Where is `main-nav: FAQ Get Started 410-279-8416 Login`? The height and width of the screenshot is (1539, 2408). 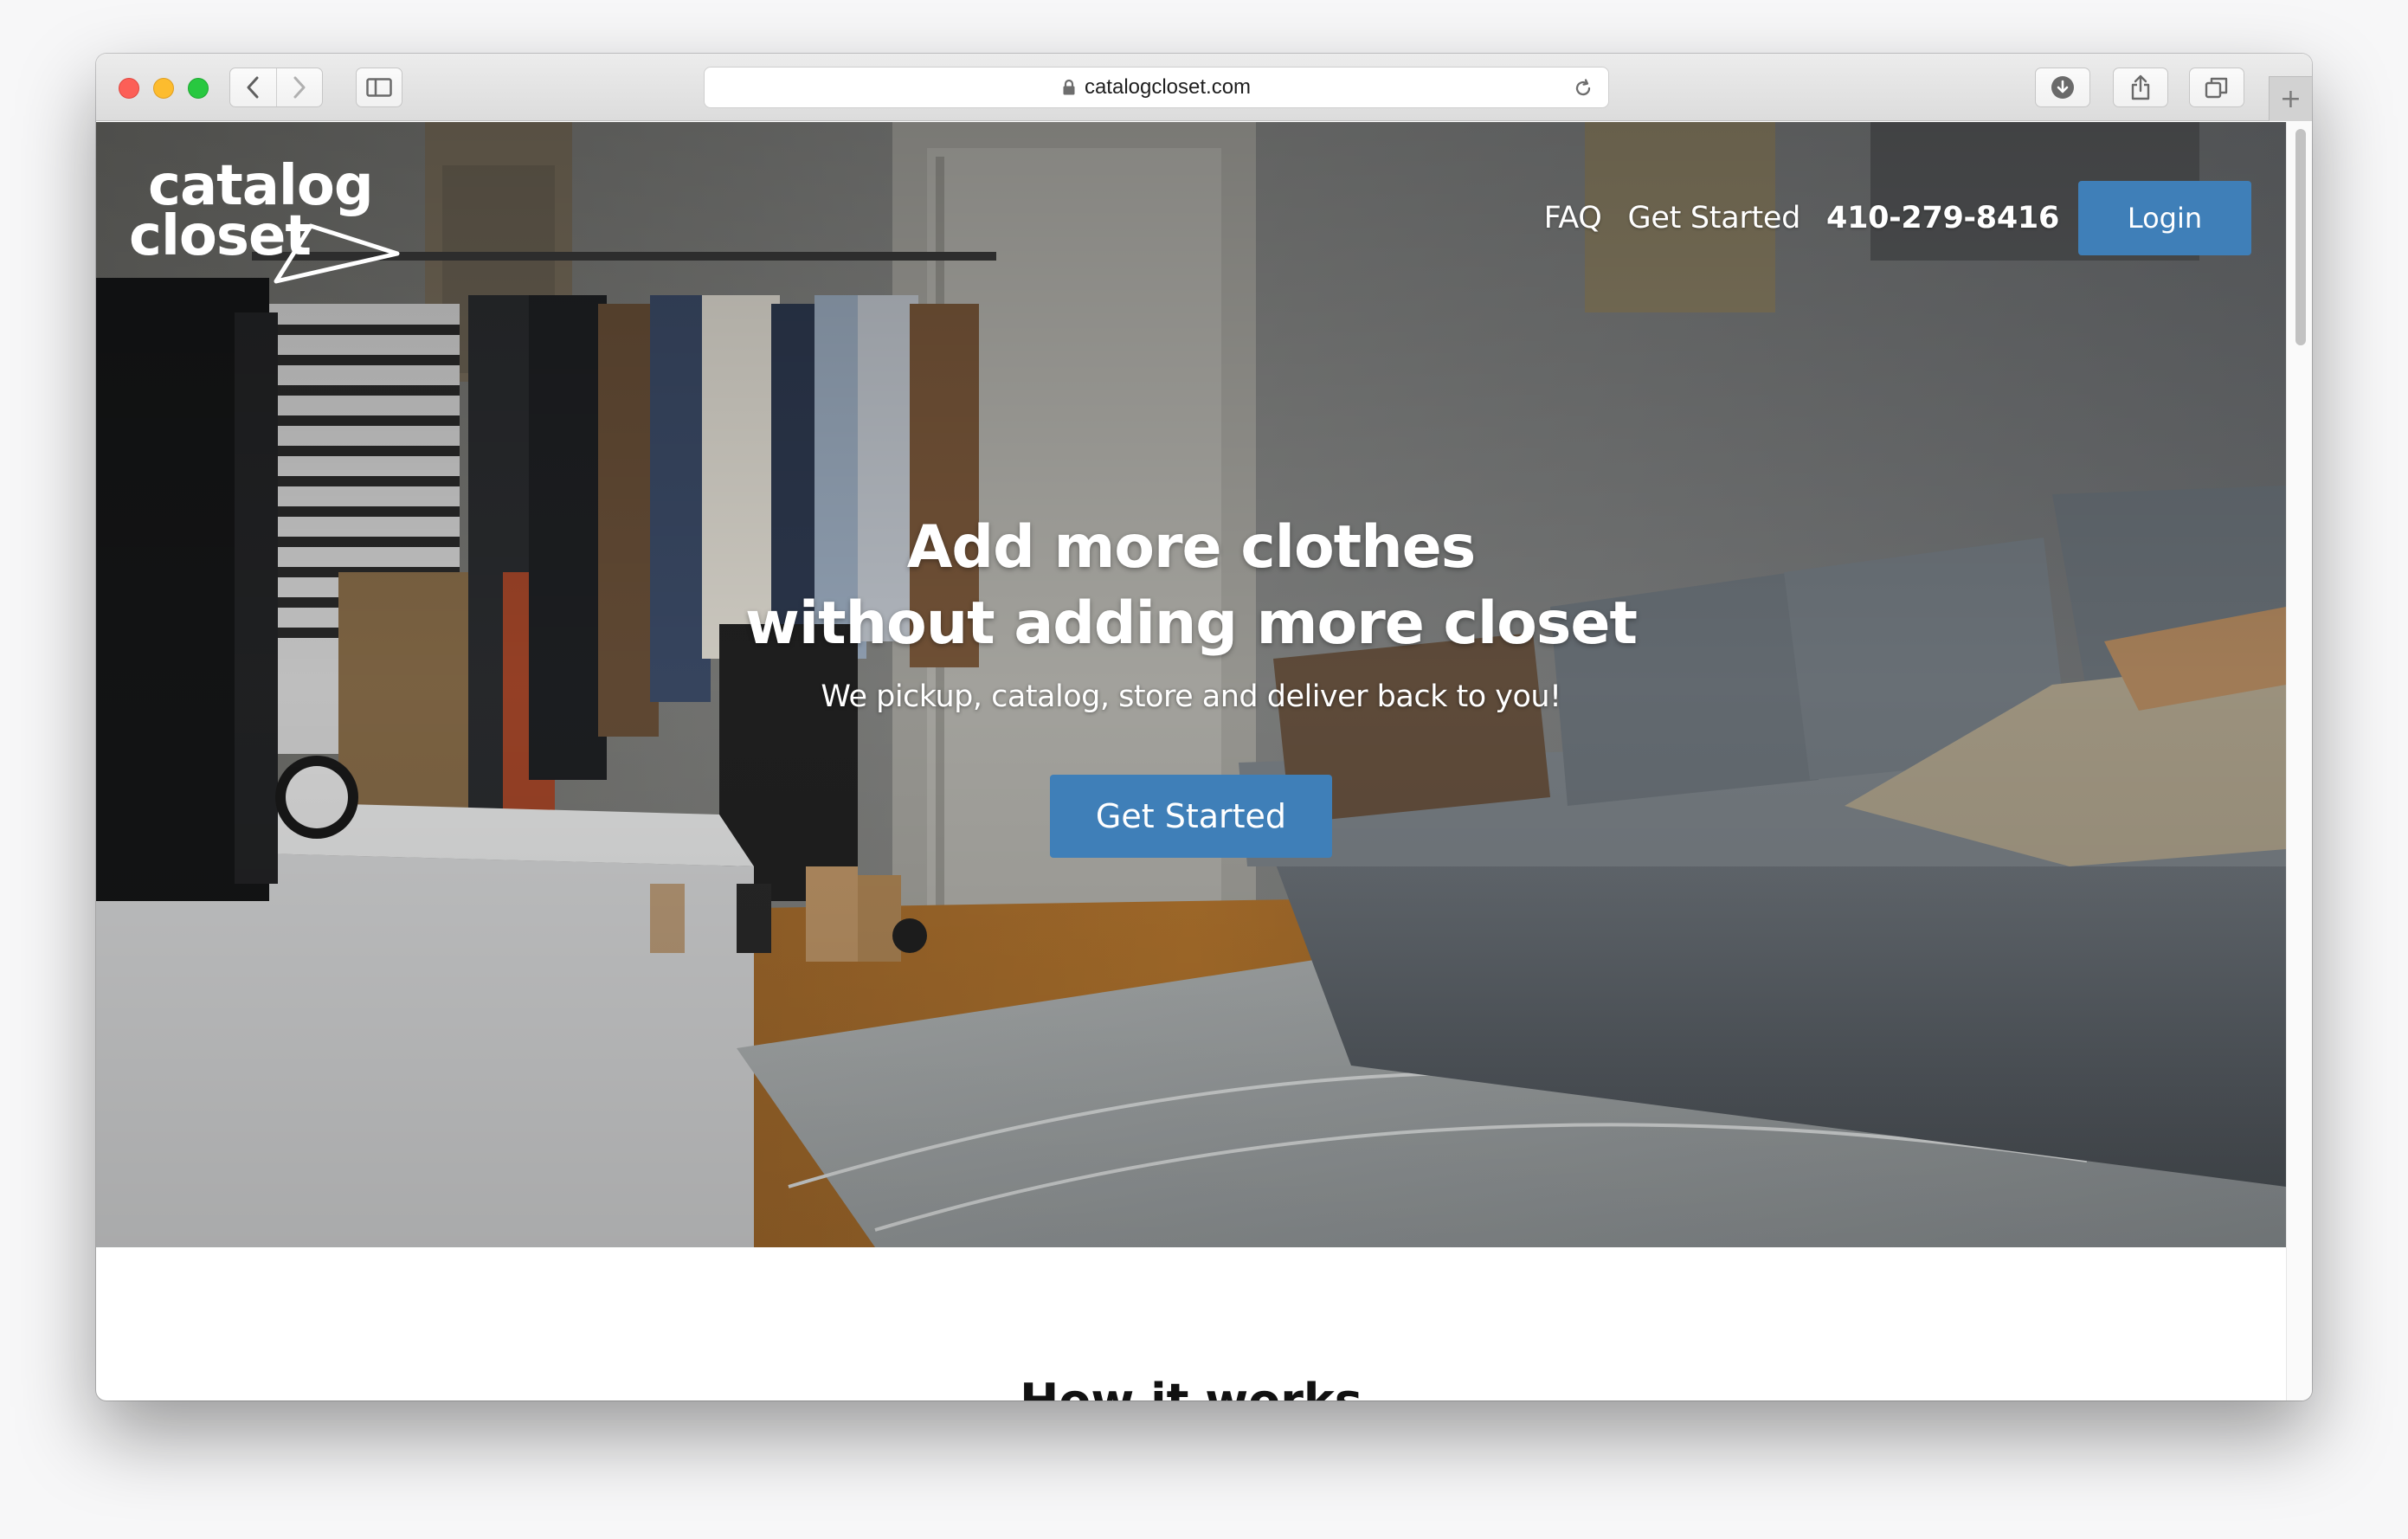 main-nav: FAQ Get Started 410-279-8416 Login is located at coordinates (1884, 218).